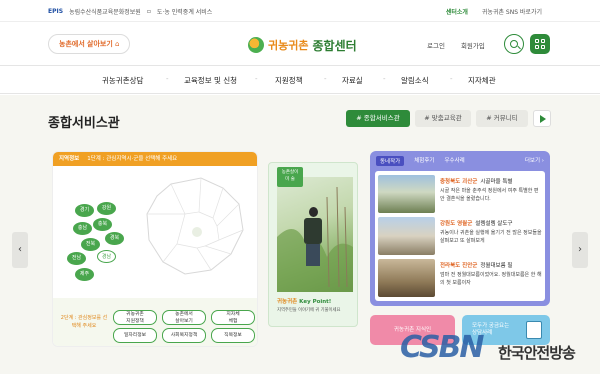 Image resolution: width=600 pixels, height=374 pixels. Describe the element at coordinates (537, 353) in the screenshot. I see `watermark-text: 한국안전방송` at that location.